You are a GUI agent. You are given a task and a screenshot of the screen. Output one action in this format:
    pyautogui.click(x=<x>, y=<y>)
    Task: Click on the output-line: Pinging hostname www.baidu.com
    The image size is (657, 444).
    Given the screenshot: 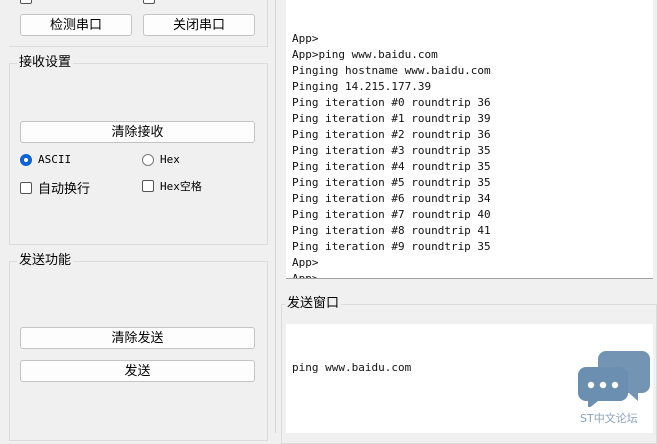 What is the action you would take?
    pyautogui.click(x=391, y=70)
    